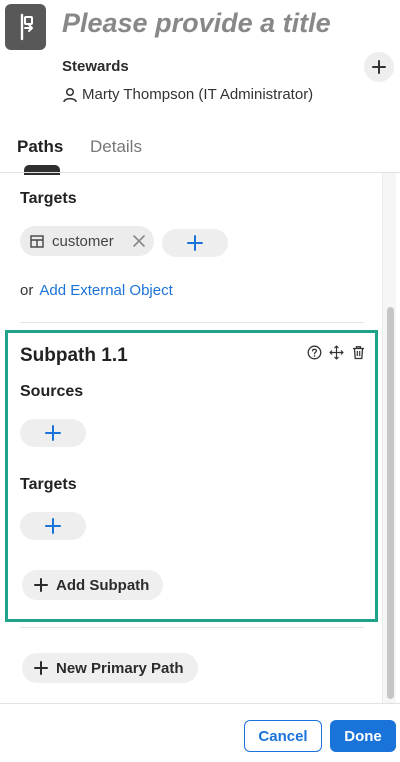  What do you see at coordinates (52, 391) in the screenshot?
I see `sources-label: Sources` at bounding box center [52, 391].